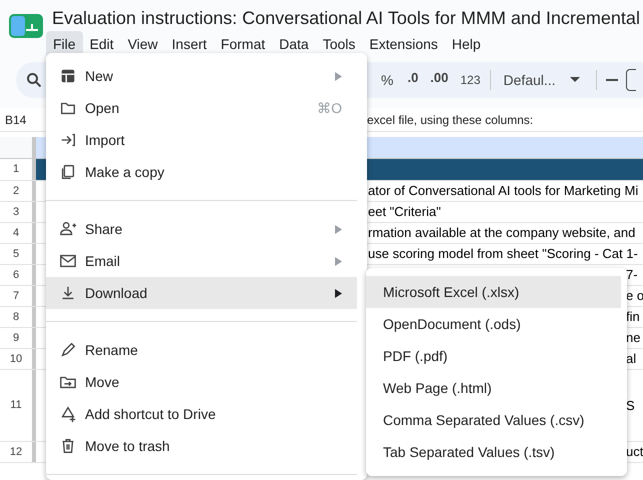 The image size is (643, 480). What do you see at coordinates (329, 108) in the screenshot?
I see `shortcut-text: ⌘O` at bounding box center [329, 108].